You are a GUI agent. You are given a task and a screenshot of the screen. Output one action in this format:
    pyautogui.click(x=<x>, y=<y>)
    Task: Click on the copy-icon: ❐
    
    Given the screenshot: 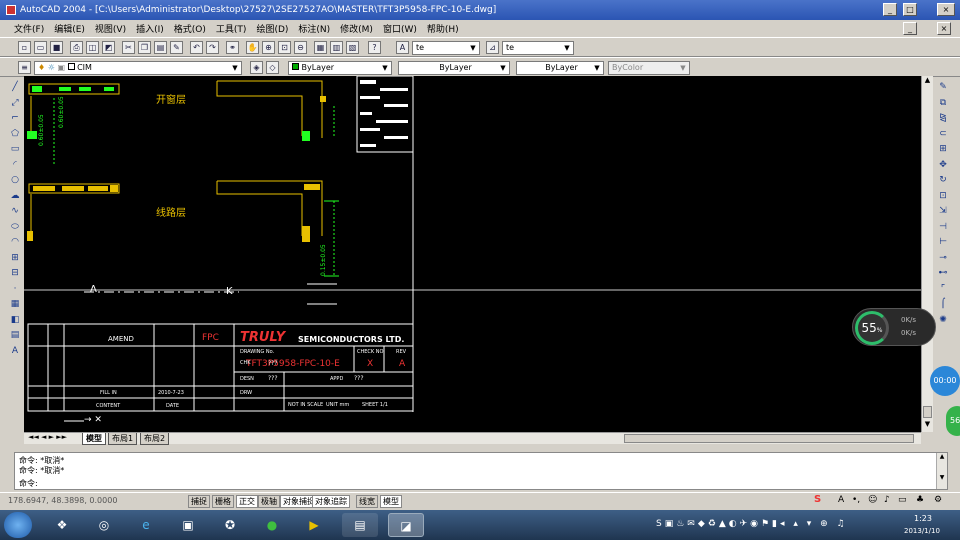 What is the action you would take?
    pyautogui.click(x=144, y=47)
    